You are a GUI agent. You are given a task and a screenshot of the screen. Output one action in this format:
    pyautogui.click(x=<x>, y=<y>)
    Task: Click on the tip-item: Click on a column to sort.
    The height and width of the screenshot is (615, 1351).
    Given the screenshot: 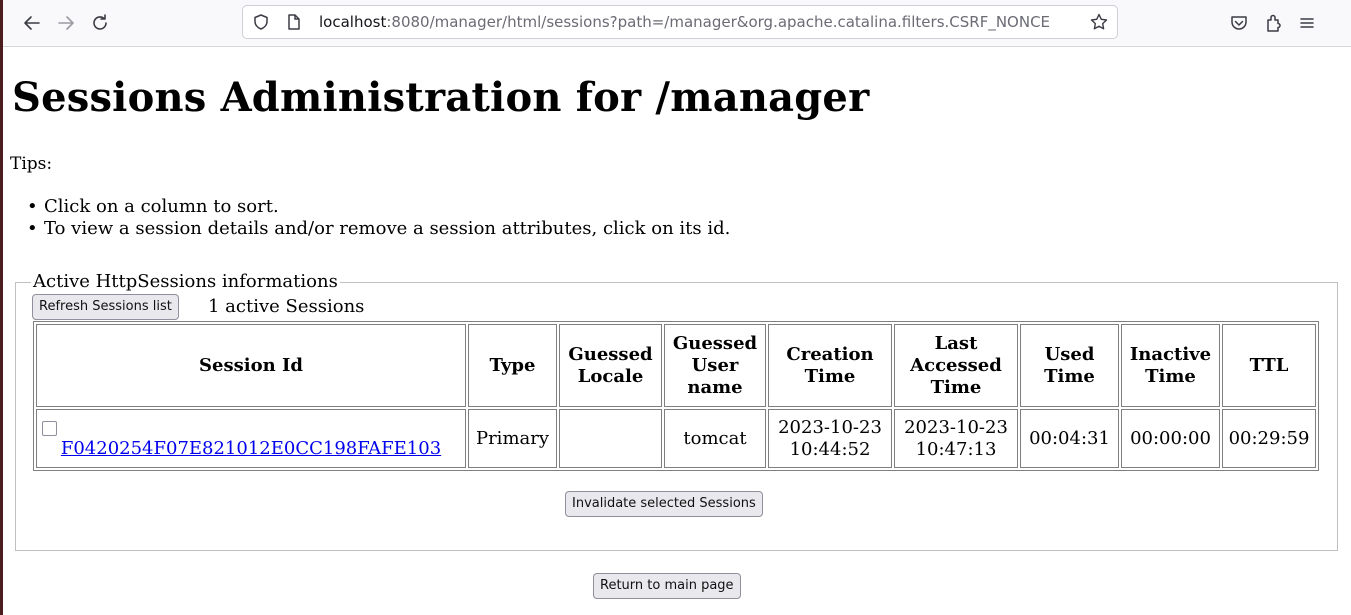 What is the action you would take?
    pyautogui.click(x=387, y=207)
    